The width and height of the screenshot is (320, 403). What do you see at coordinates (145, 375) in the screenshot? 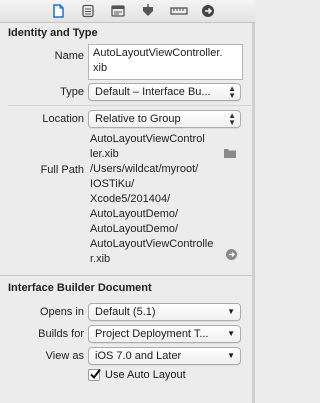
I see `auto-layout-label: Use Auto Layout` at bounding box center [145, 375].